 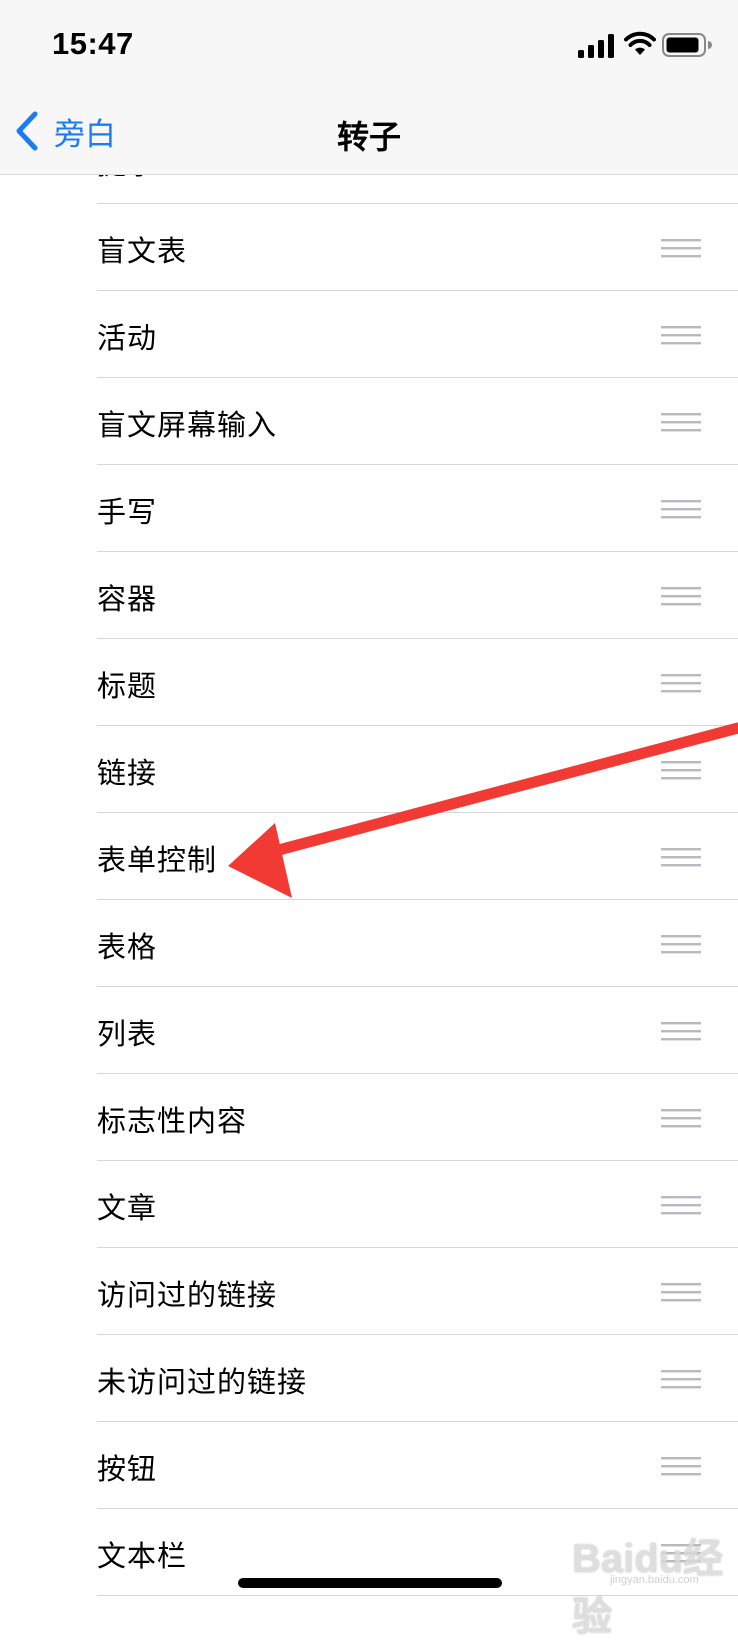 What do you see at coordinates (127, 1469) in the screenshot?
I see `list-item-label: 按钮` at bounding box center [127, 1469].